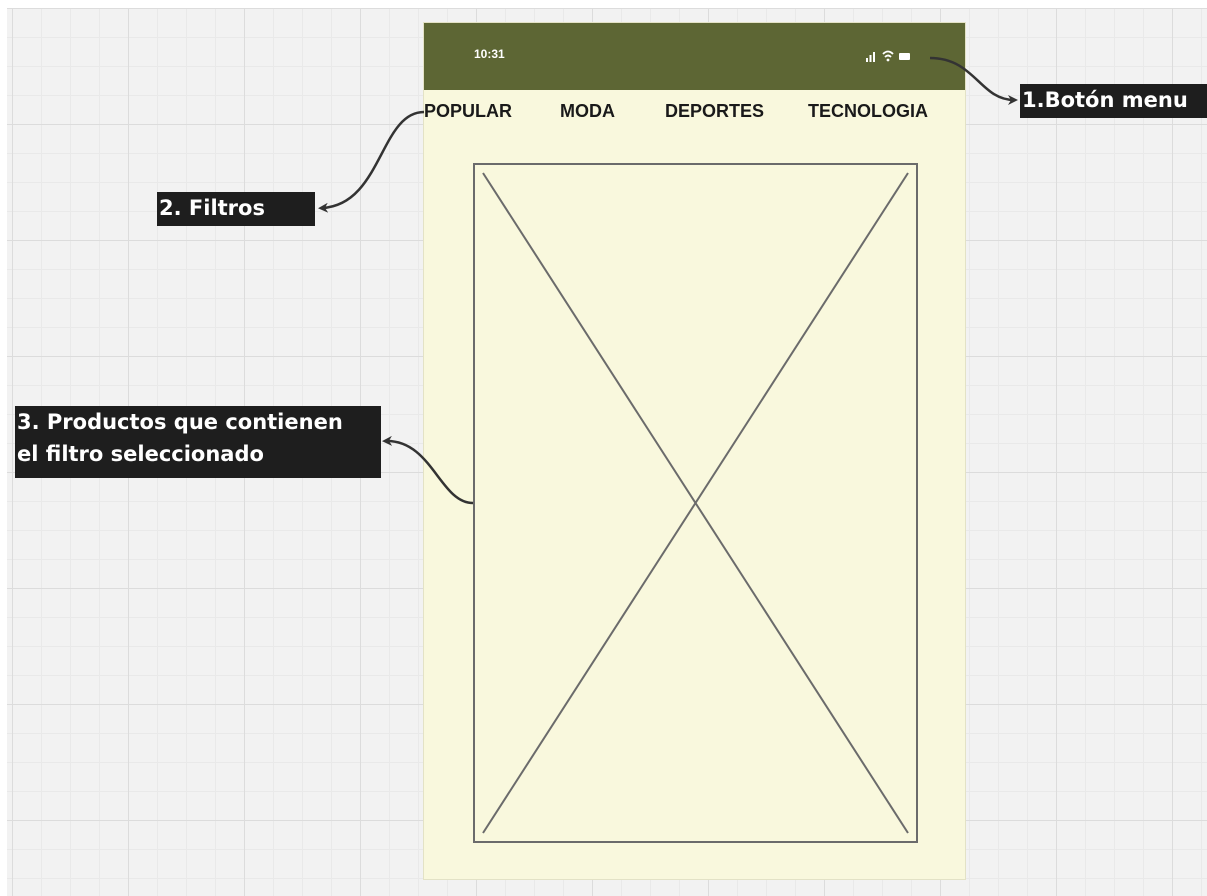 This screenshot has height=896, width=1207. What do you see at coordinates (603, 4) in the screenshot?
I see `canvas-top-edge` at bounding box center [603, 4].